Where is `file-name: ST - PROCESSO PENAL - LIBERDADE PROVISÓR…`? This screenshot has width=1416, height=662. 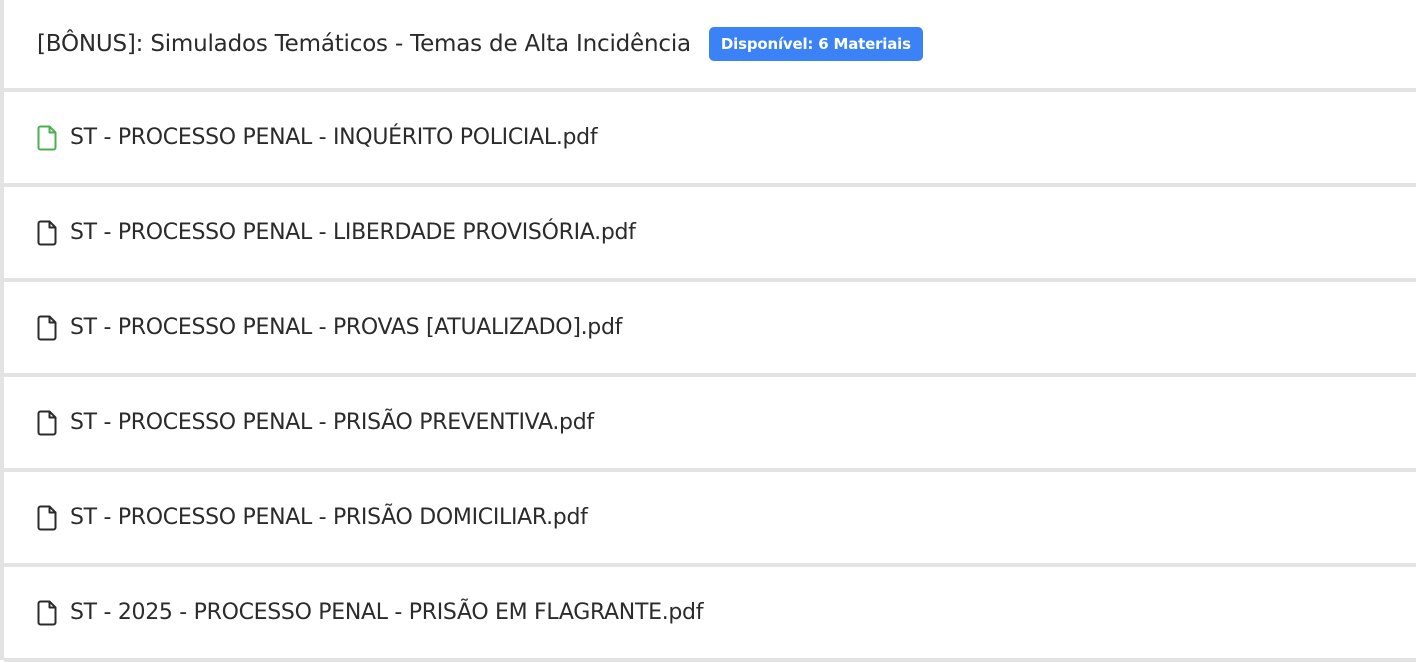
file-name: ST - PROCESSO PENAL - LIBERDADE PROVISÓR… is located at coordinates (353, 232).